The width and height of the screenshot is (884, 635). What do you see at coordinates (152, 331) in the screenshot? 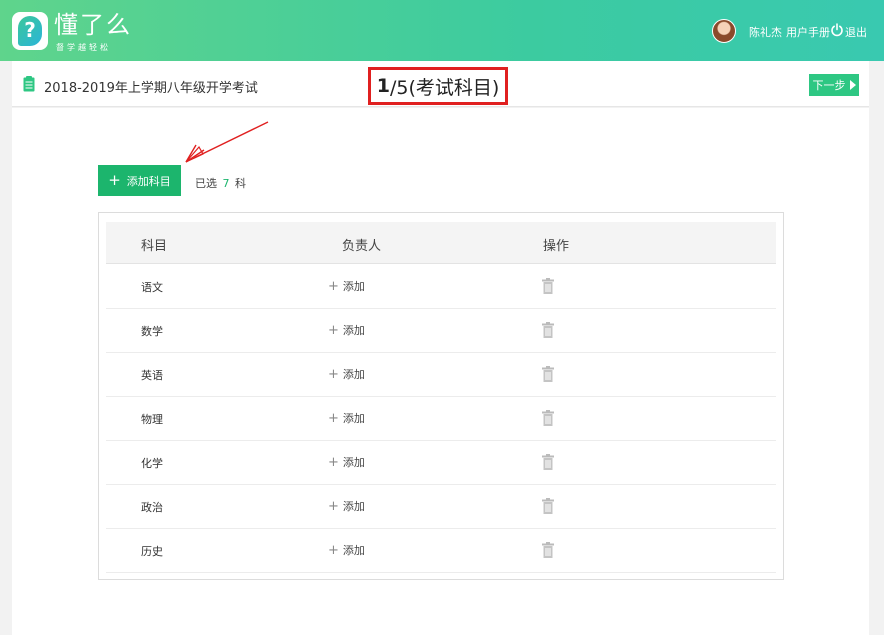
I see `subject-name: 数学` at bounding box center [152, 331].